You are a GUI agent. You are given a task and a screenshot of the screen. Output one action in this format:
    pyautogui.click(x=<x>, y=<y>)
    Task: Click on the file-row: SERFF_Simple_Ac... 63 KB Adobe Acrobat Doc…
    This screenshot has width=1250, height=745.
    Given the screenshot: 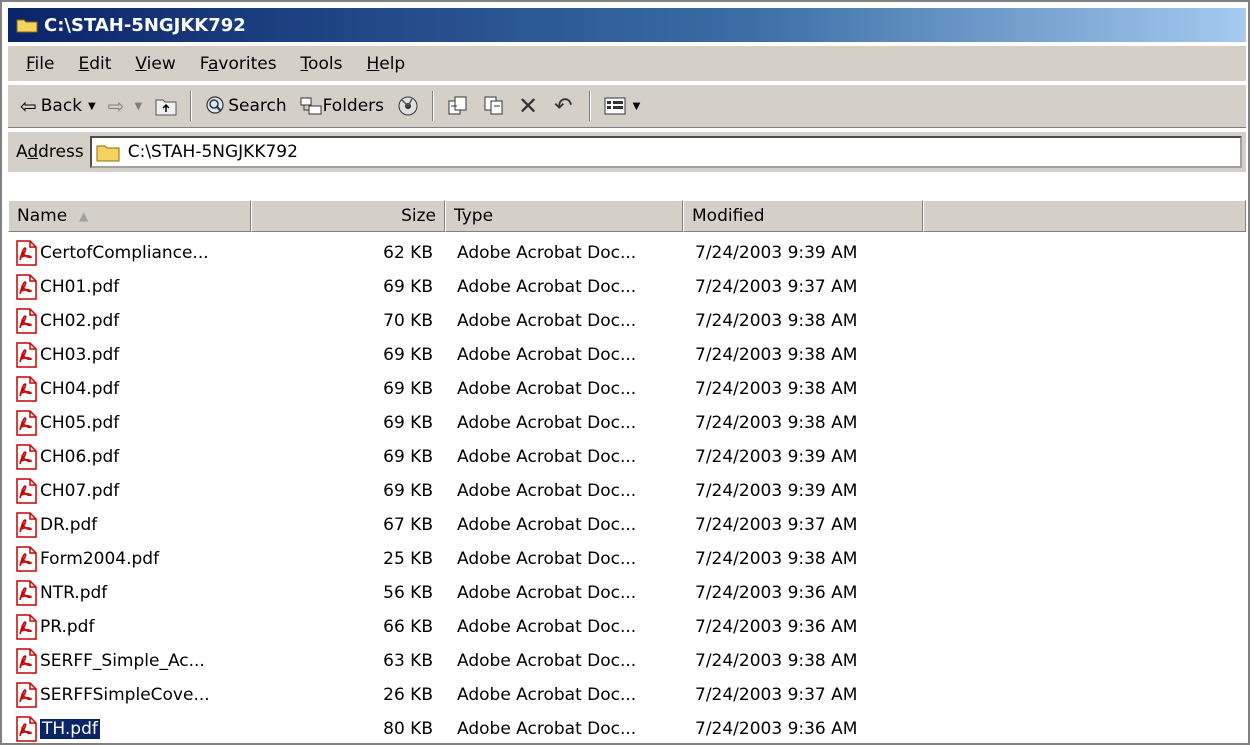 What is the action you would take?
    pyautogui.click(x=627, y=661)
    